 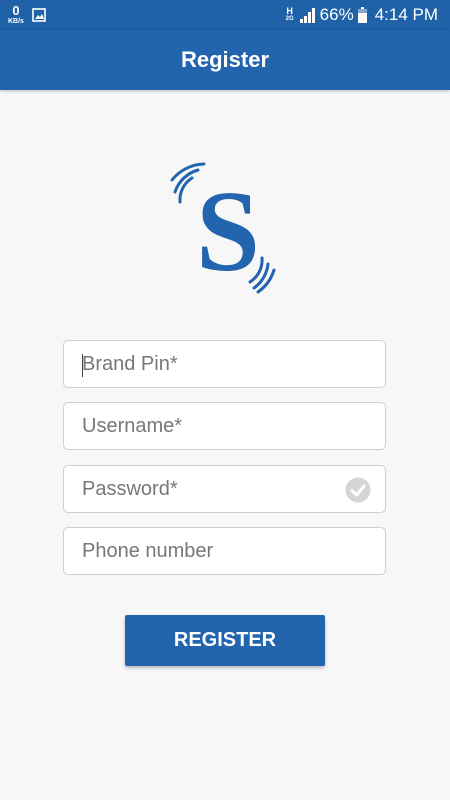 I want to click on data-speed-unit: KB/s, so click(x=16, y=21).